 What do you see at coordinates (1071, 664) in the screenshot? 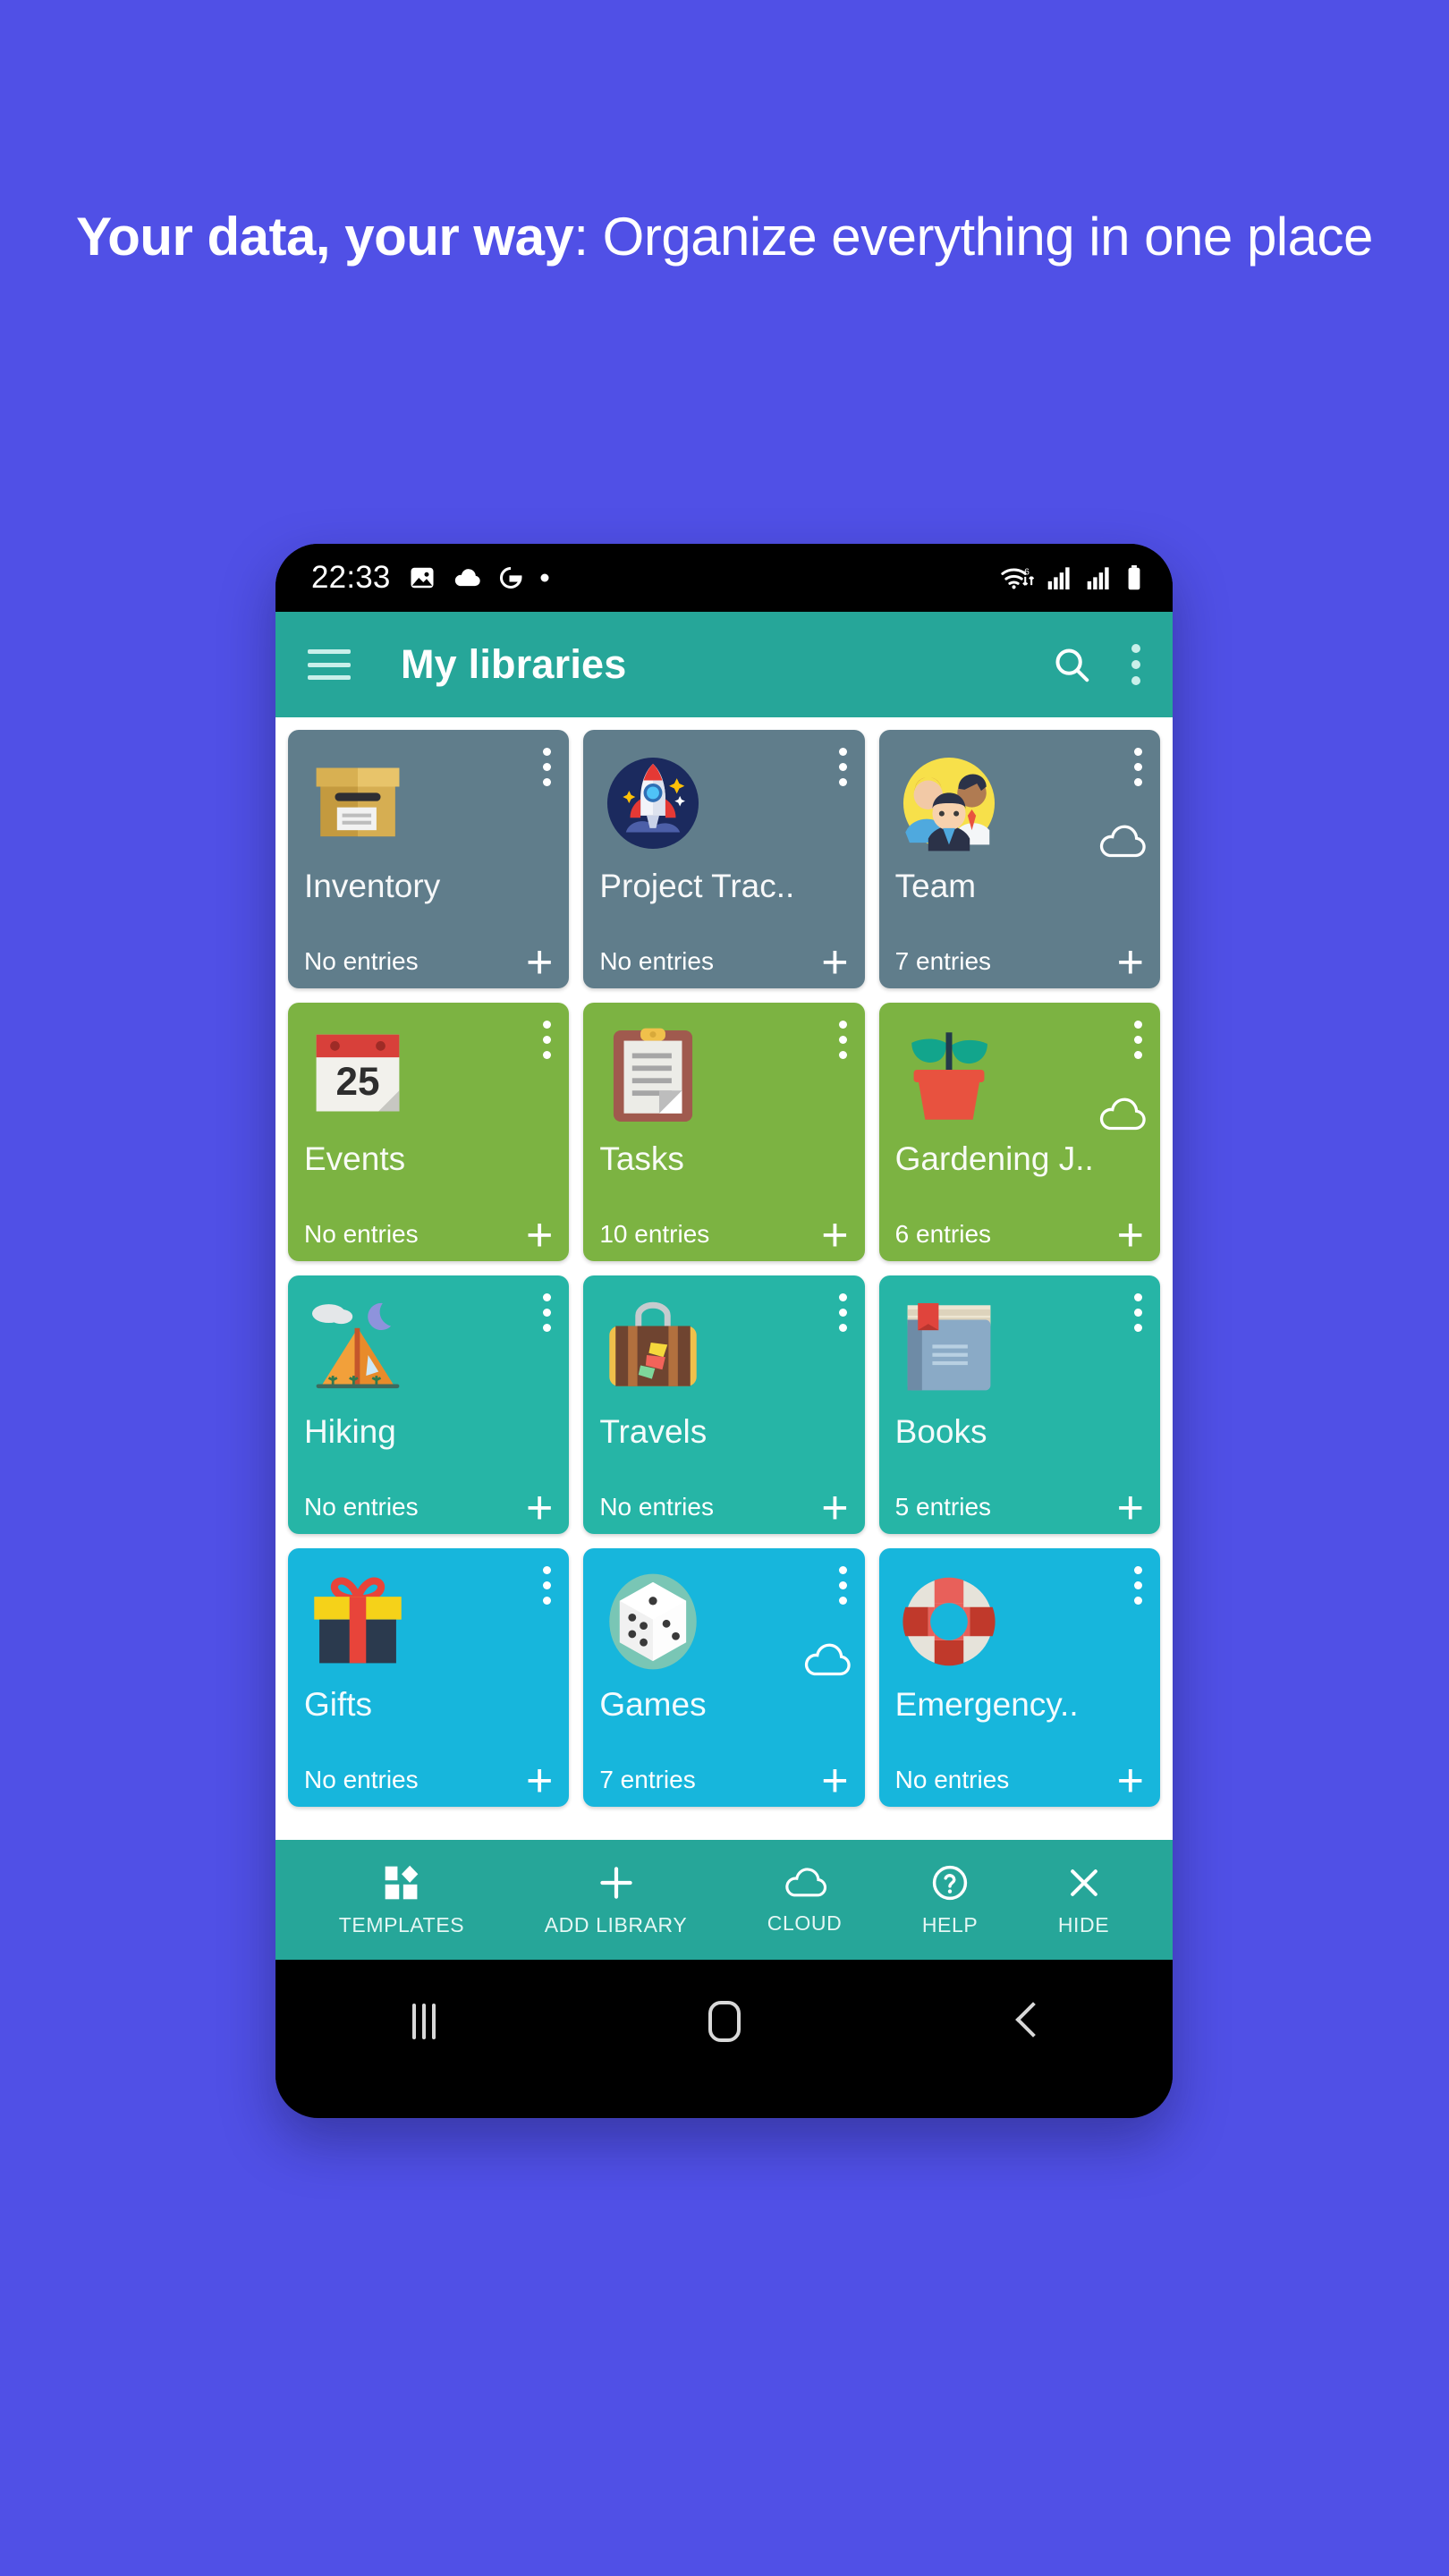
I see `search-icon` at bounding box center [1071, 664].